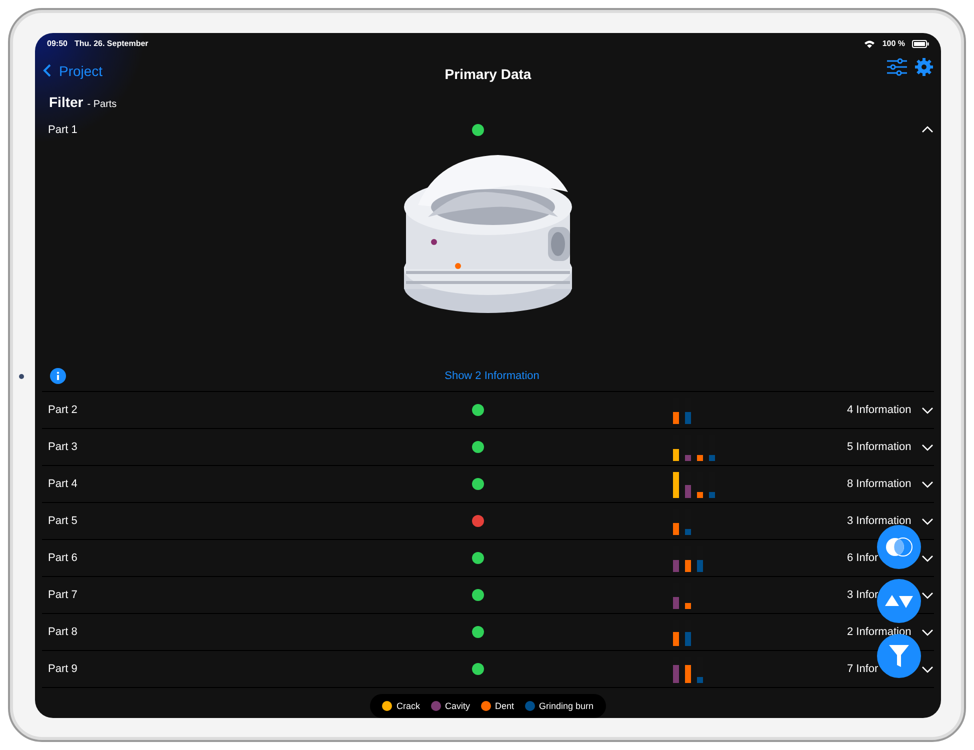 The width and height of the screenshot is (974, 750). I want to click on legend-label: Cavity, so click(457, 705).